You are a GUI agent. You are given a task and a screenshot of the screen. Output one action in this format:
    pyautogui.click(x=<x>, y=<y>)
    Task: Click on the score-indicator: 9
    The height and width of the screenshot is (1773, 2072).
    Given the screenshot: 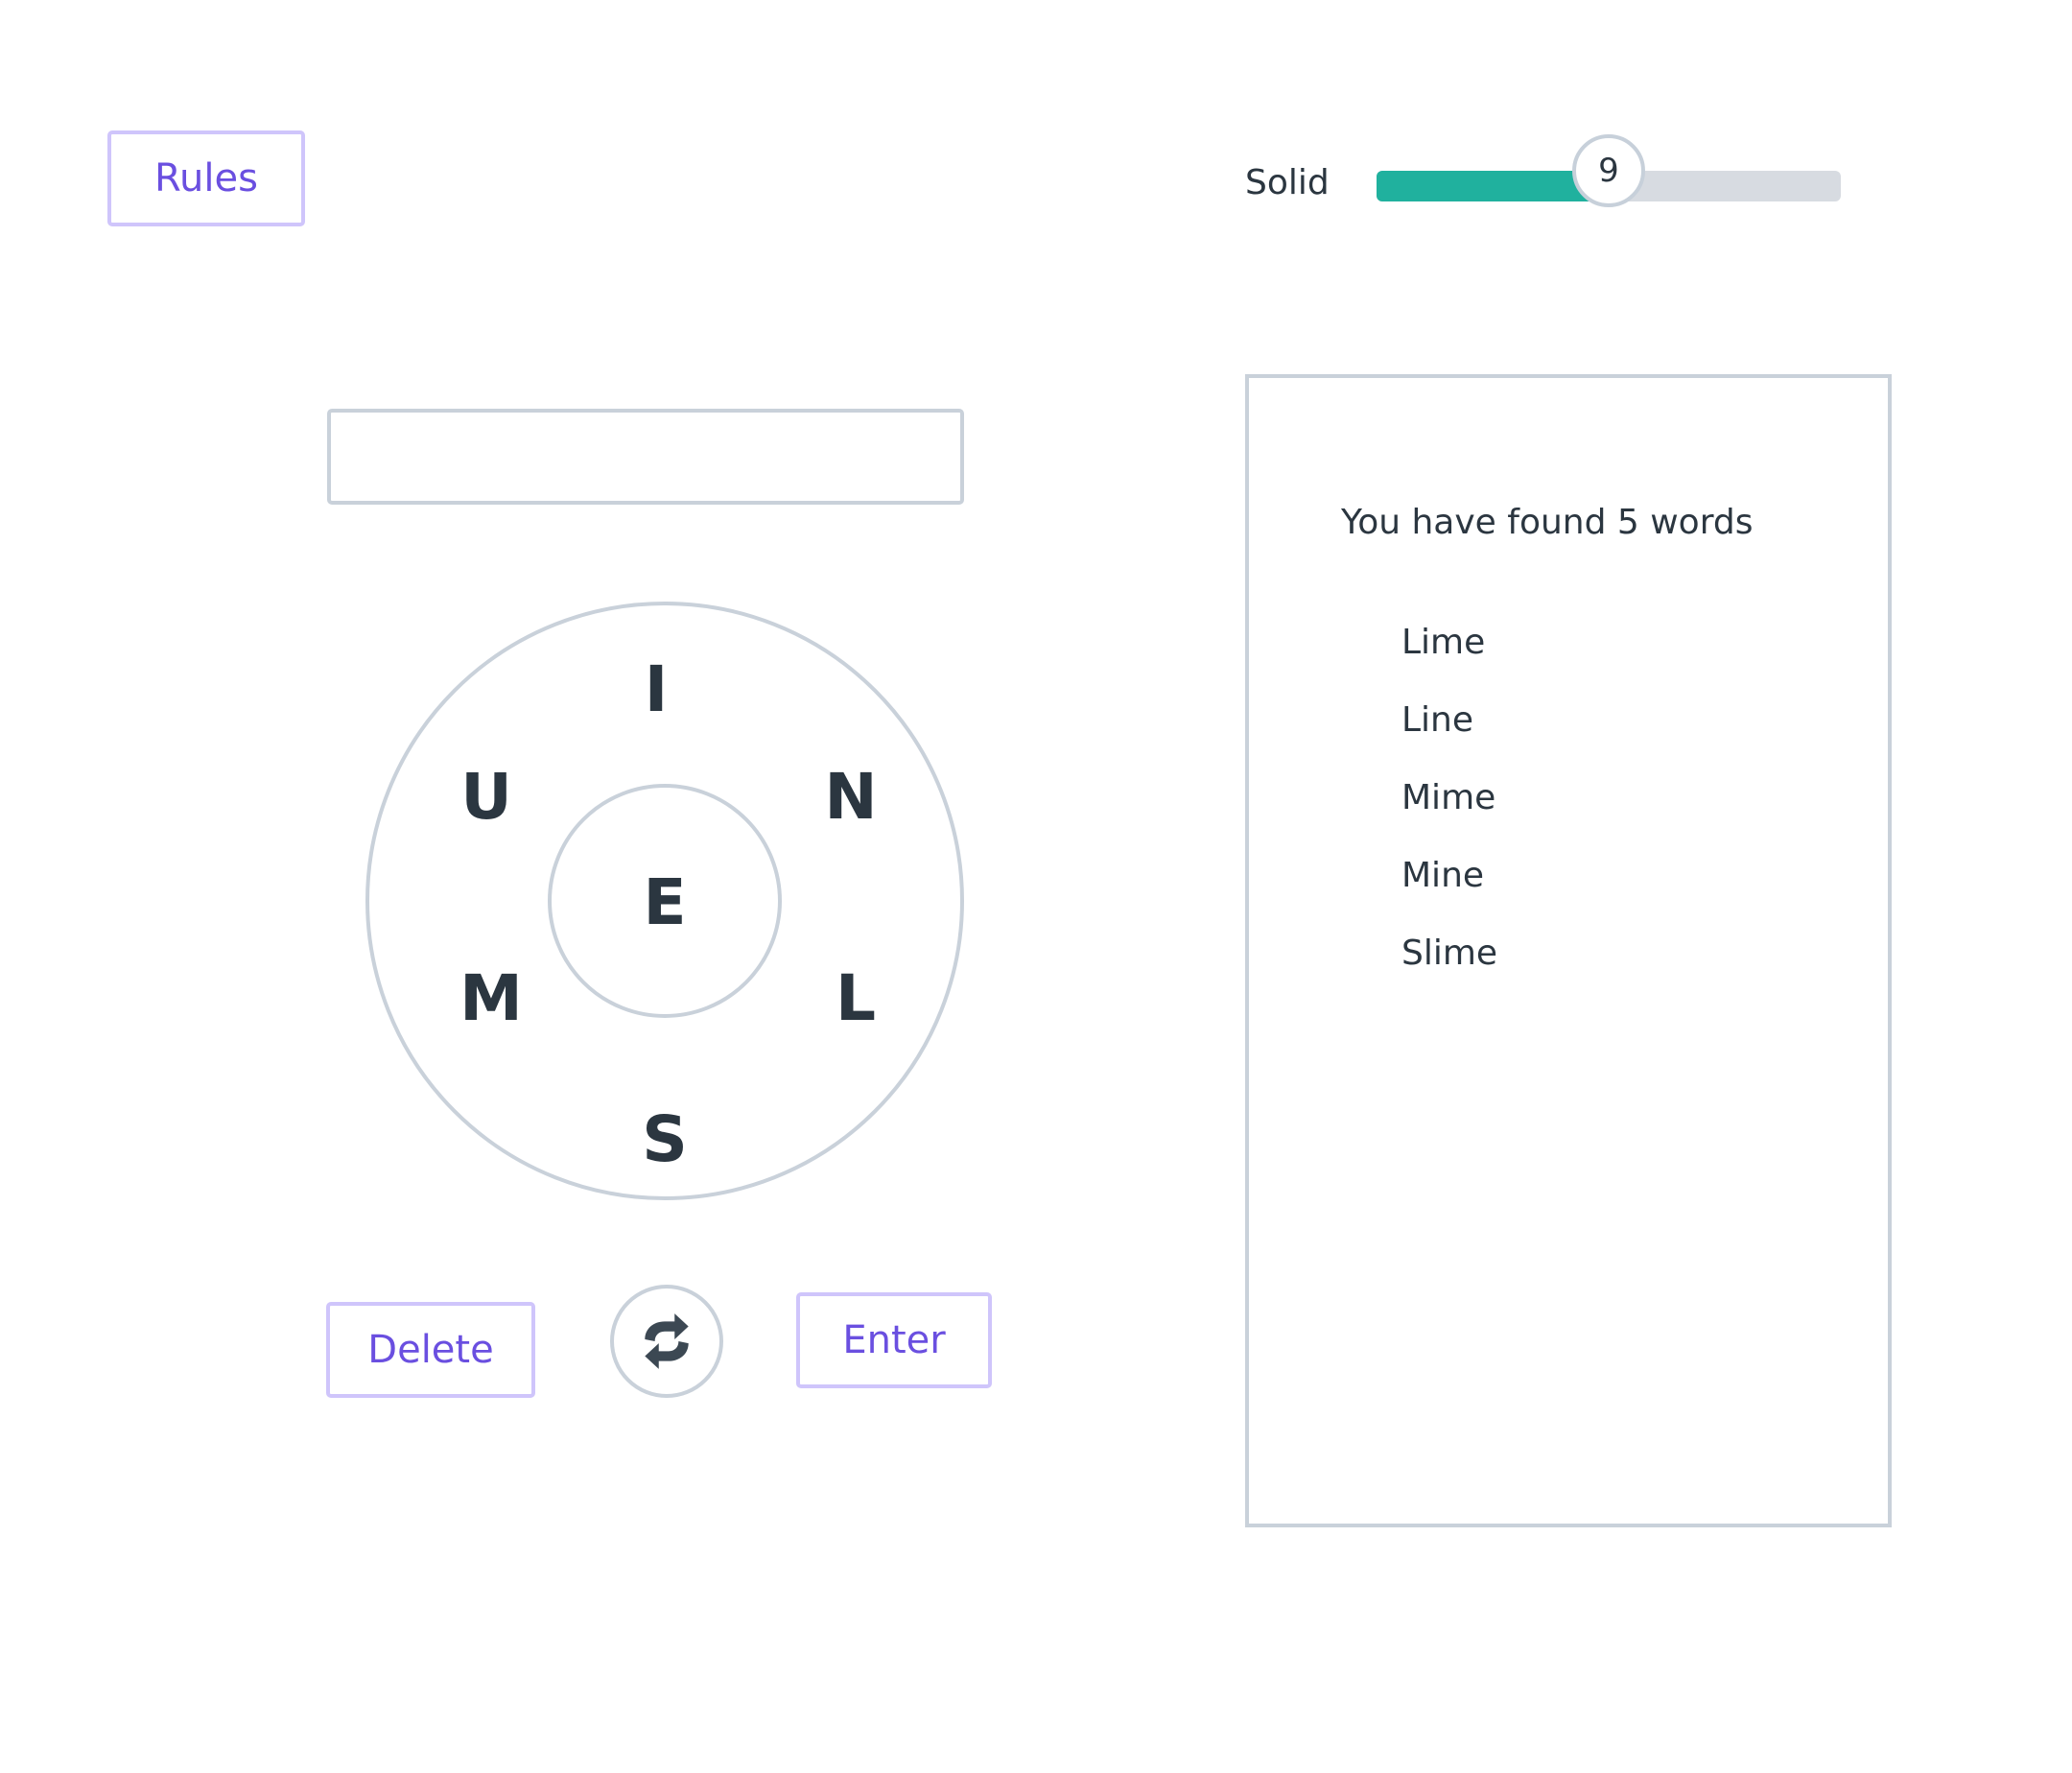 What is the action you would take?
    pyautogui.click(x=1608, y=170)
    